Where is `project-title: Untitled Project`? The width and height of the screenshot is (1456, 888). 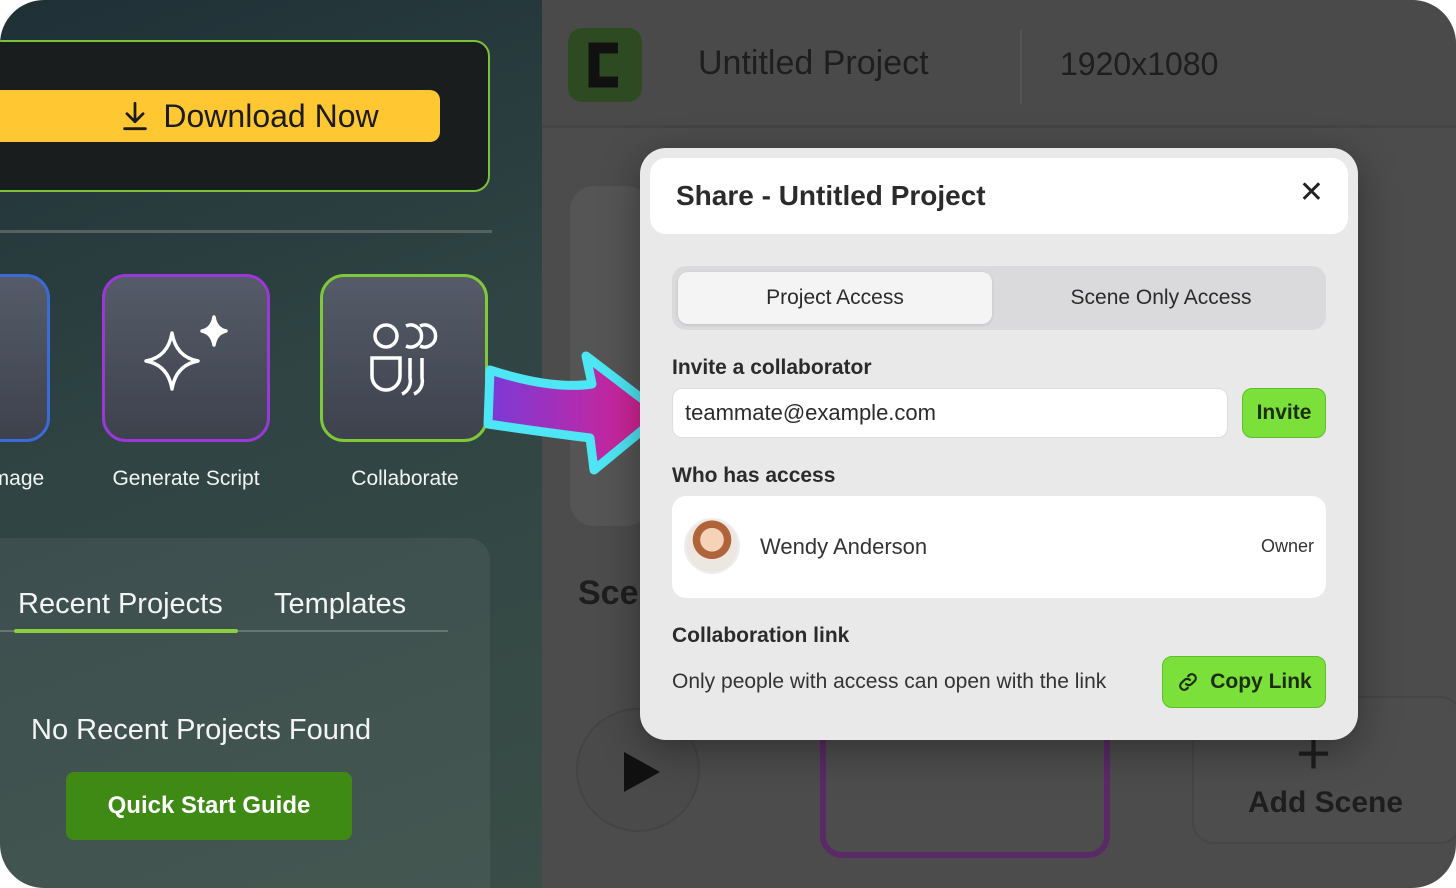
project-title: Untitled Project is located at coordinates (813, 63).